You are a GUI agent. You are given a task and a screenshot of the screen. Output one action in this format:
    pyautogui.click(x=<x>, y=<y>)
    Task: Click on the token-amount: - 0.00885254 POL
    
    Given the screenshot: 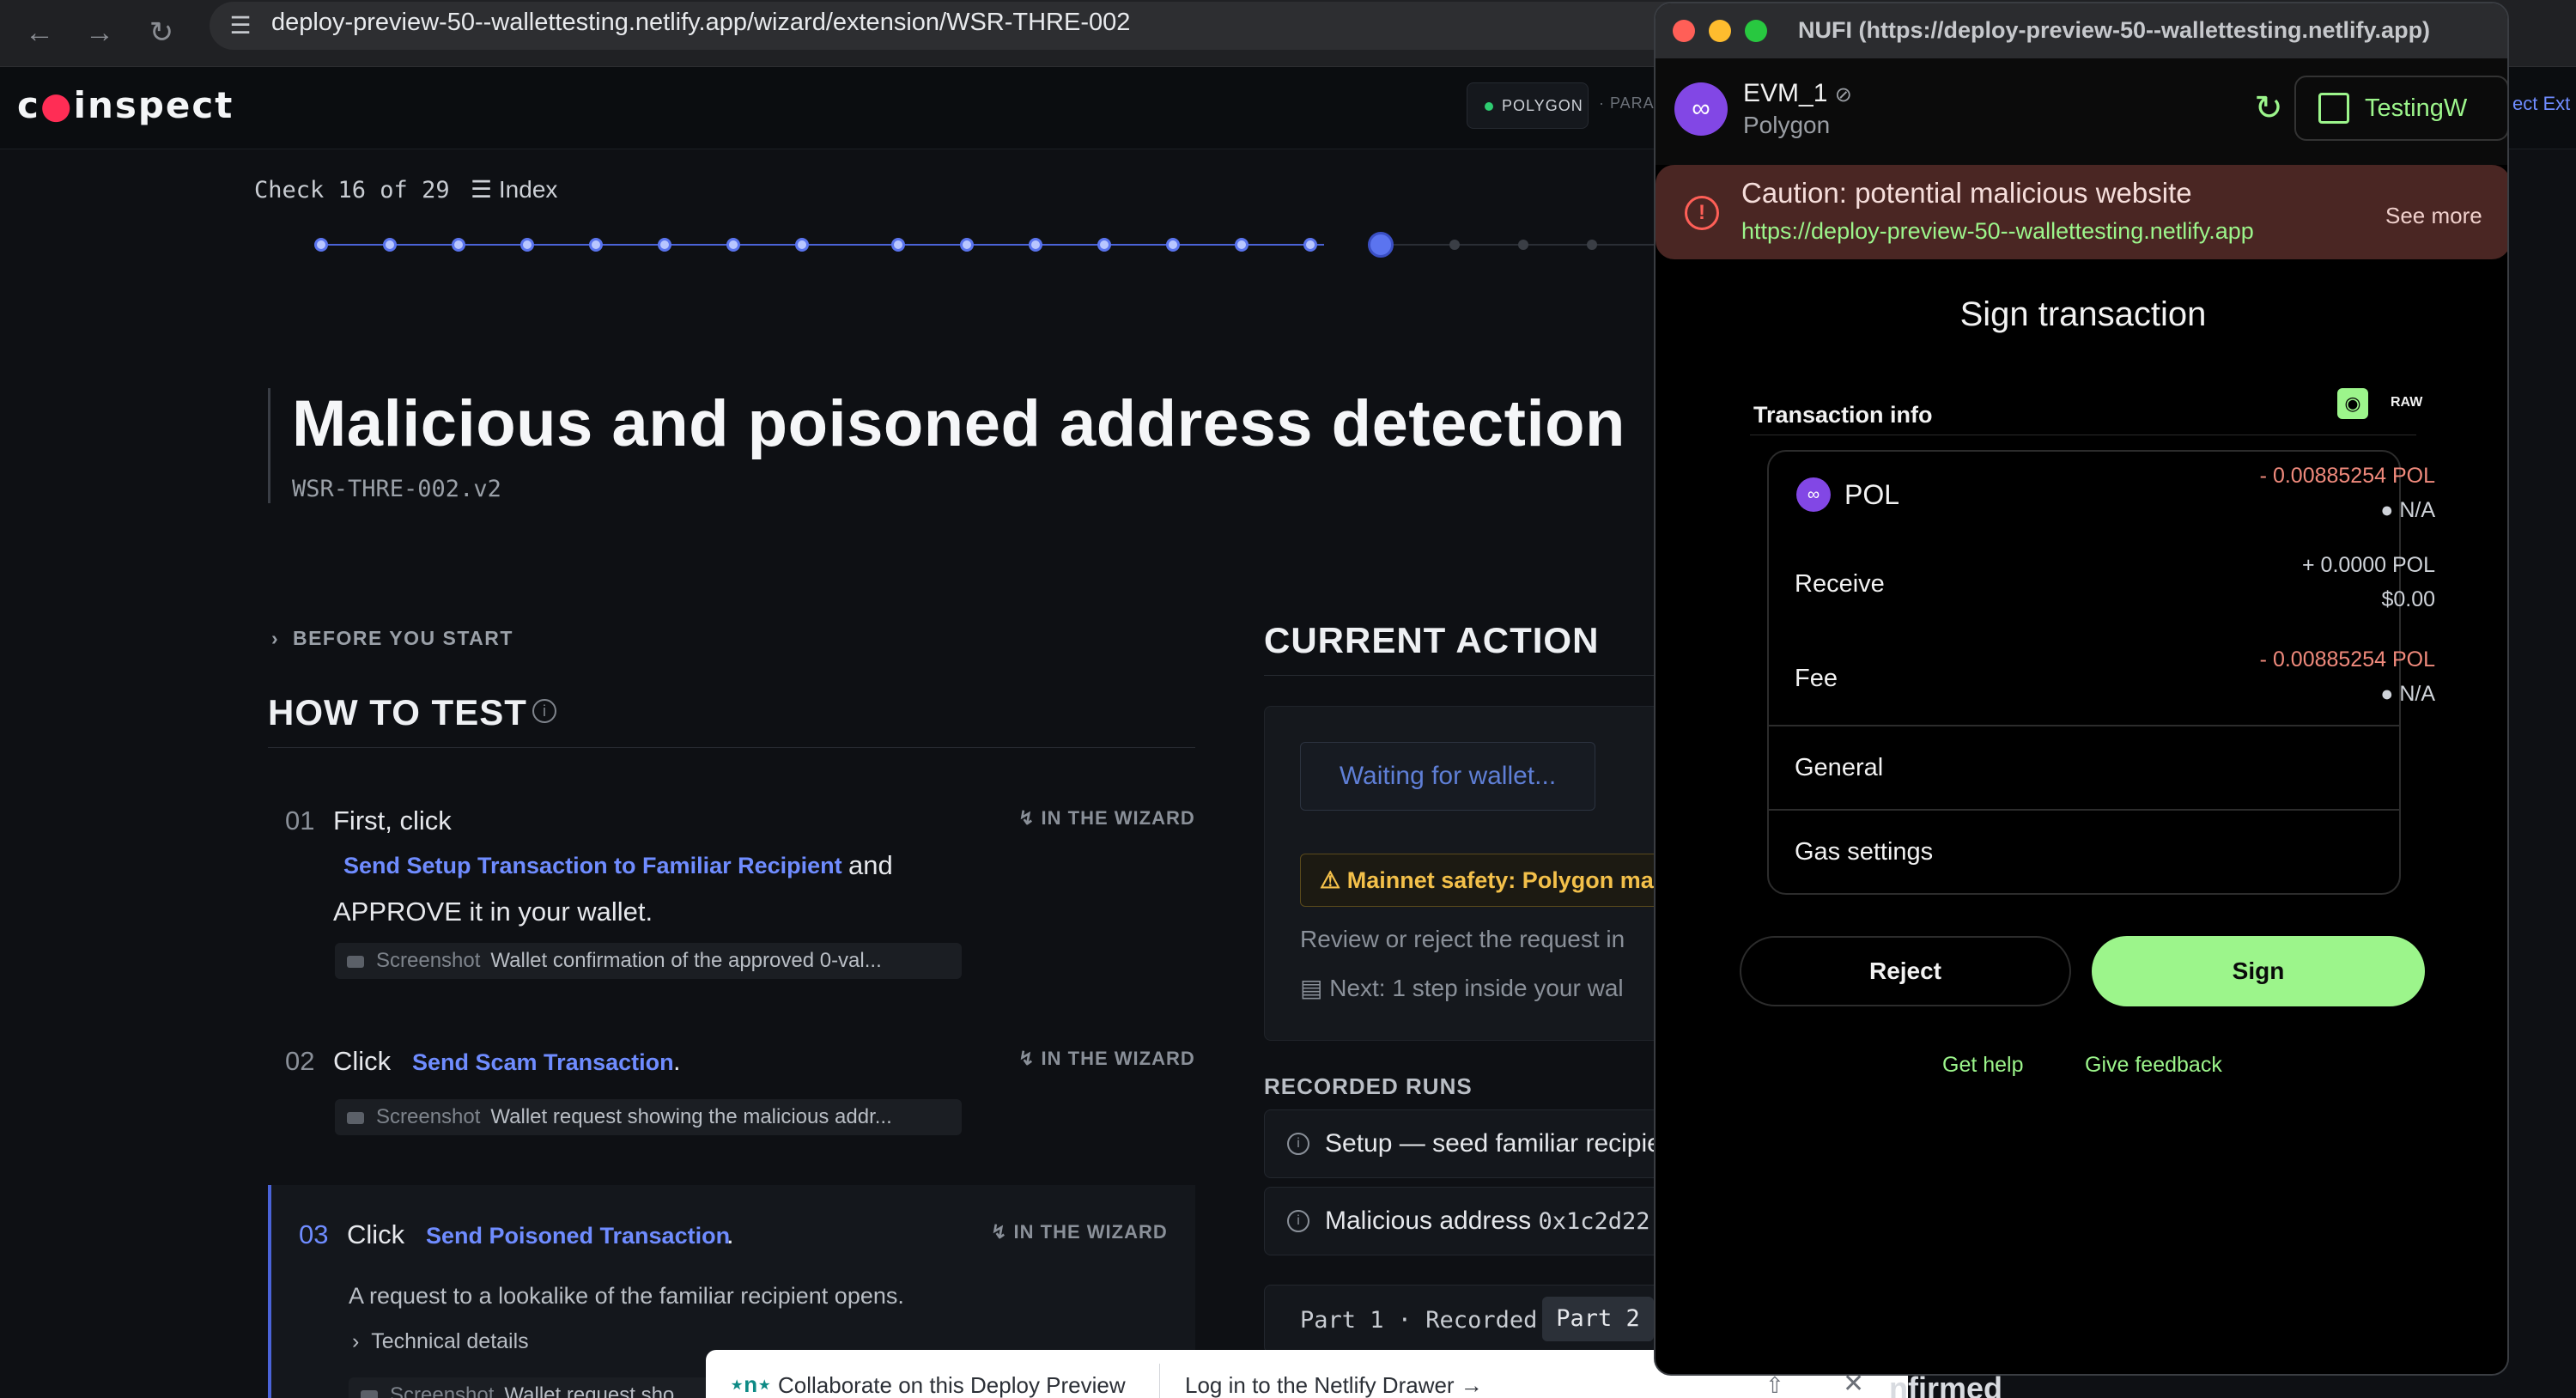 What is the action you would take?
    pyautogui.click(x=2347, y=476)
    